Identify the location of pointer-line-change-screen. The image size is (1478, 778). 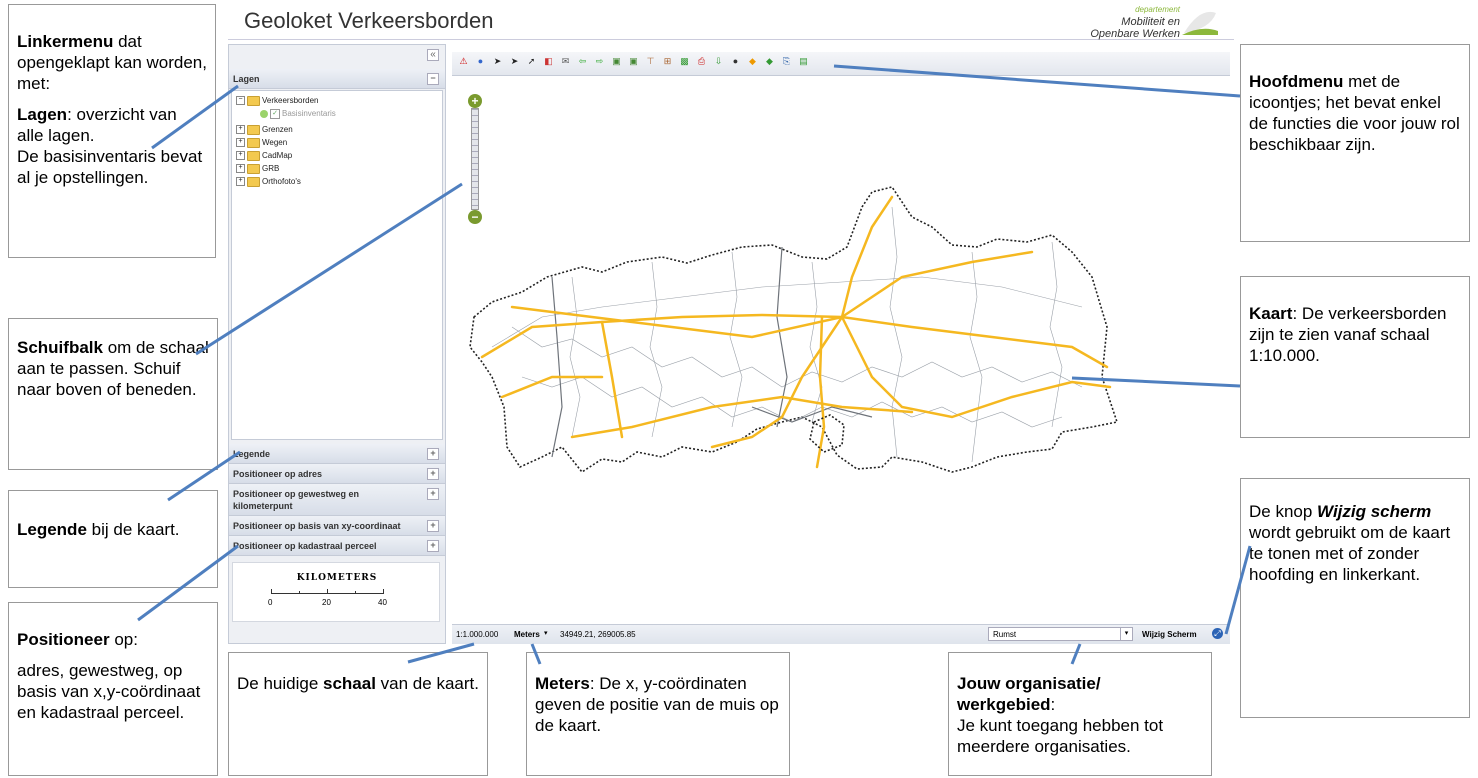
(1238, 590).